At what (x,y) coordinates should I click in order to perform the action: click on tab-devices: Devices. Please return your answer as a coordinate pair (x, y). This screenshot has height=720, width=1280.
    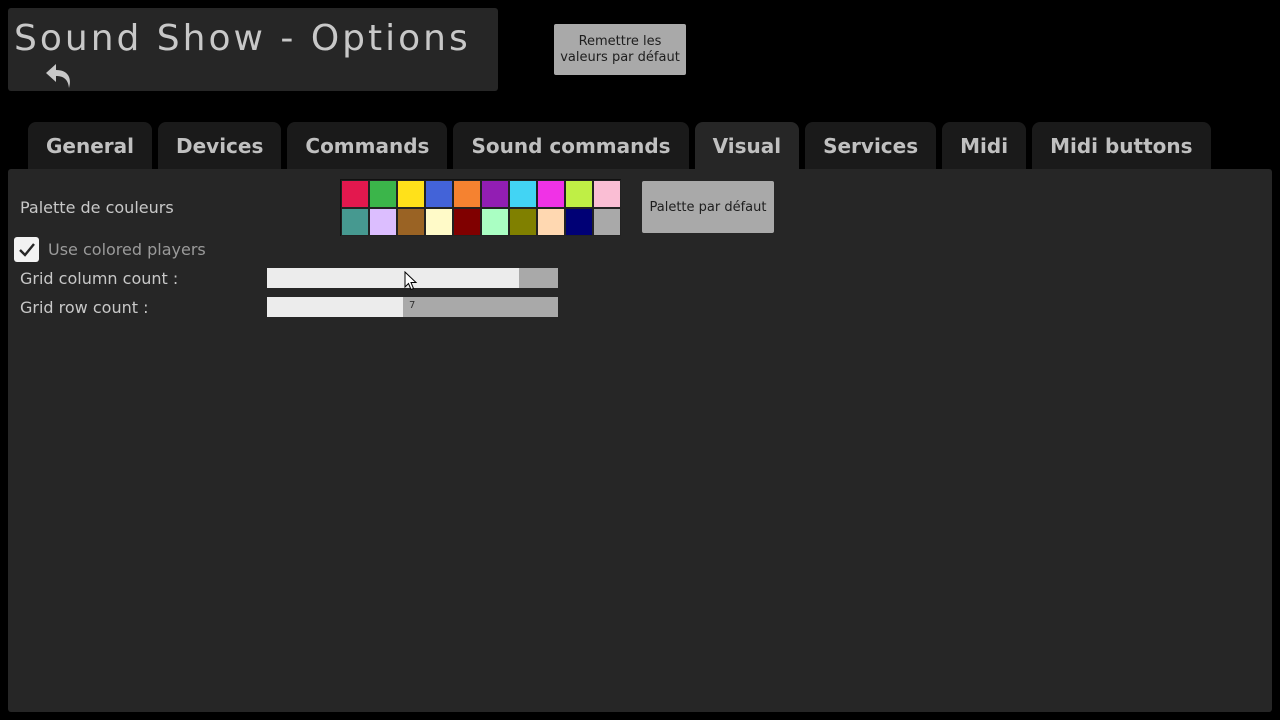
    Looking at the image, I should click on (220, 145).